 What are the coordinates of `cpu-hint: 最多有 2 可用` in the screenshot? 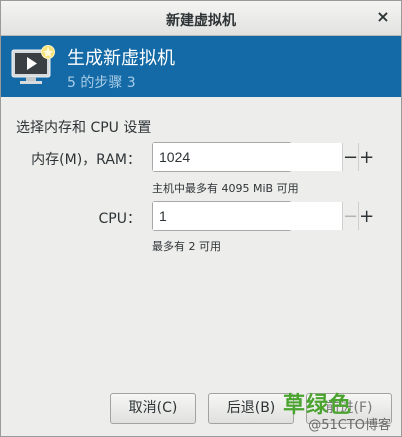 It's located at (186, 246).